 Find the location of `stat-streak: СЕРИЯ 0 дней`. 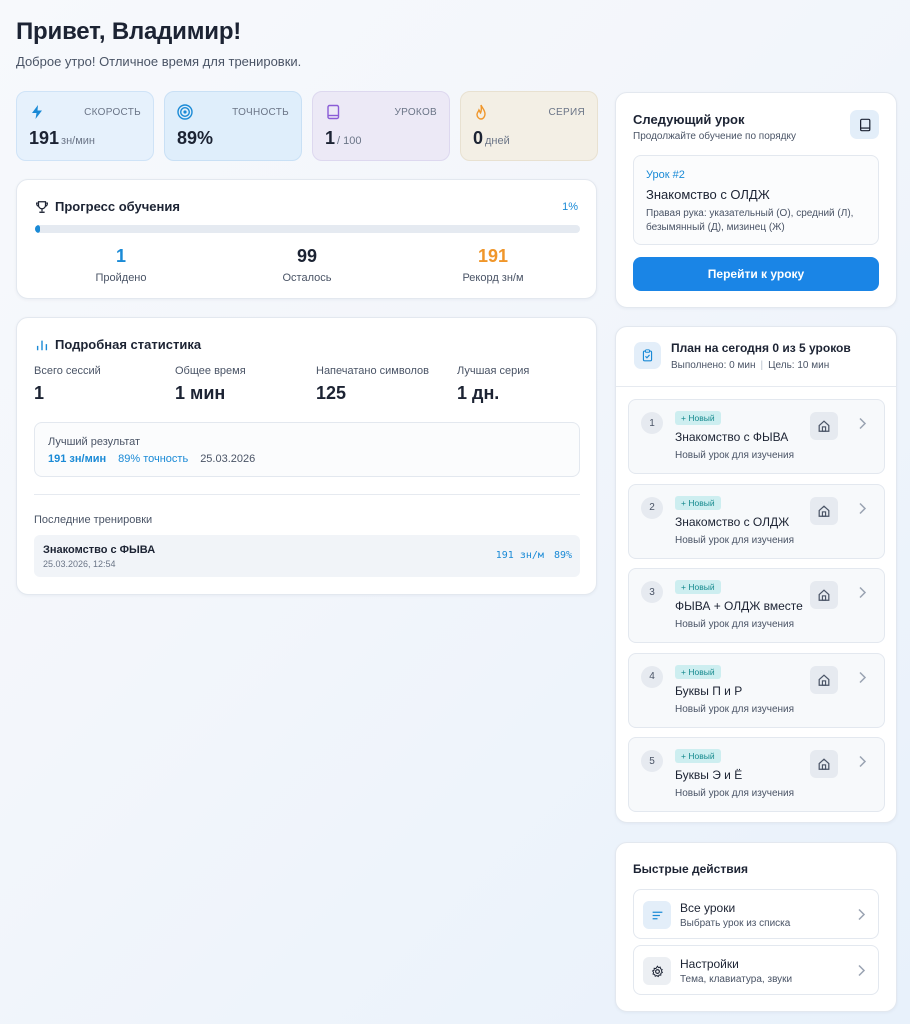

stat-streak: СЕРИЯ 0 дней is located at coordinates (529, 126).